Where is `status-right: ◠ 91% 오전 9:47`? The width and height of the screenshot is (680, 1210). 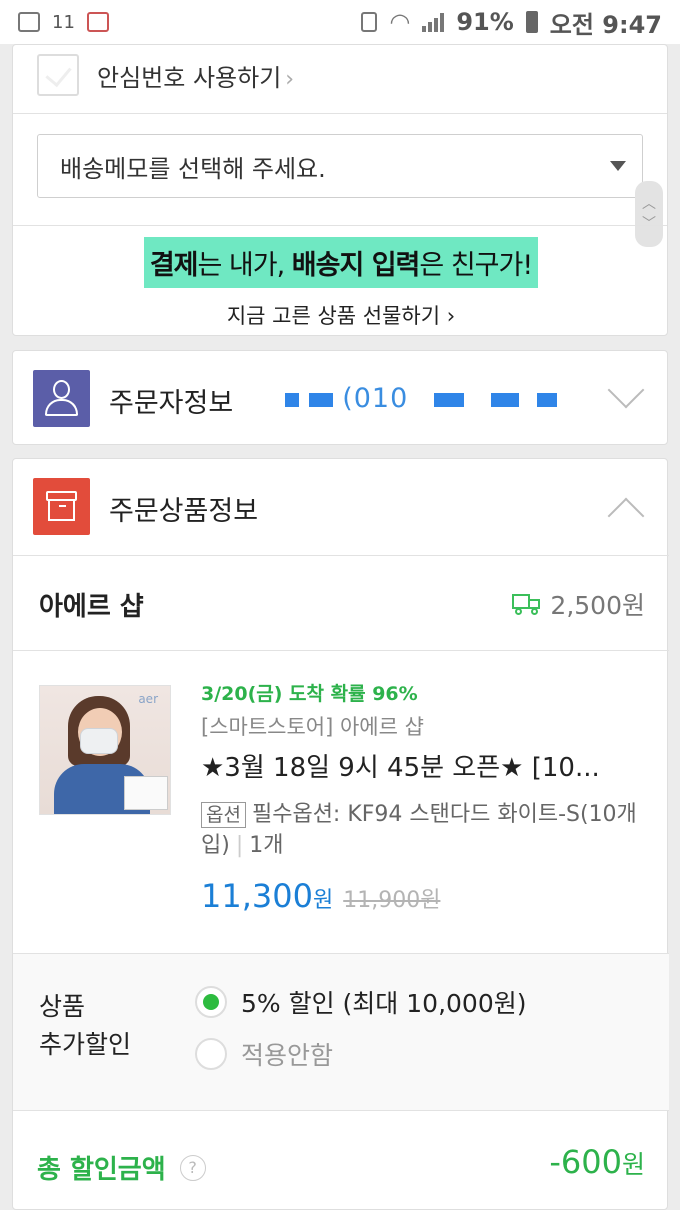 status-right: ◠ 91% 오전 9:47 is located at coordinates (511, 22).